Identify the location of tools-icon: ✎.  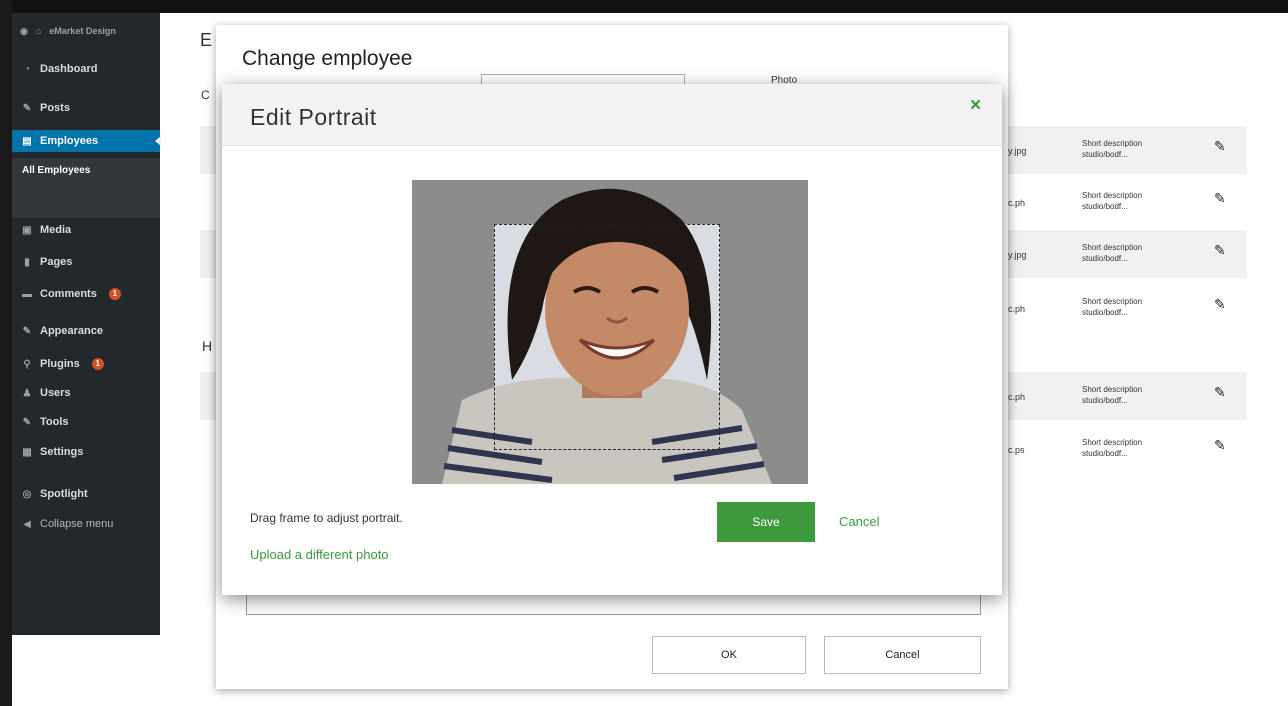
(27, 422).